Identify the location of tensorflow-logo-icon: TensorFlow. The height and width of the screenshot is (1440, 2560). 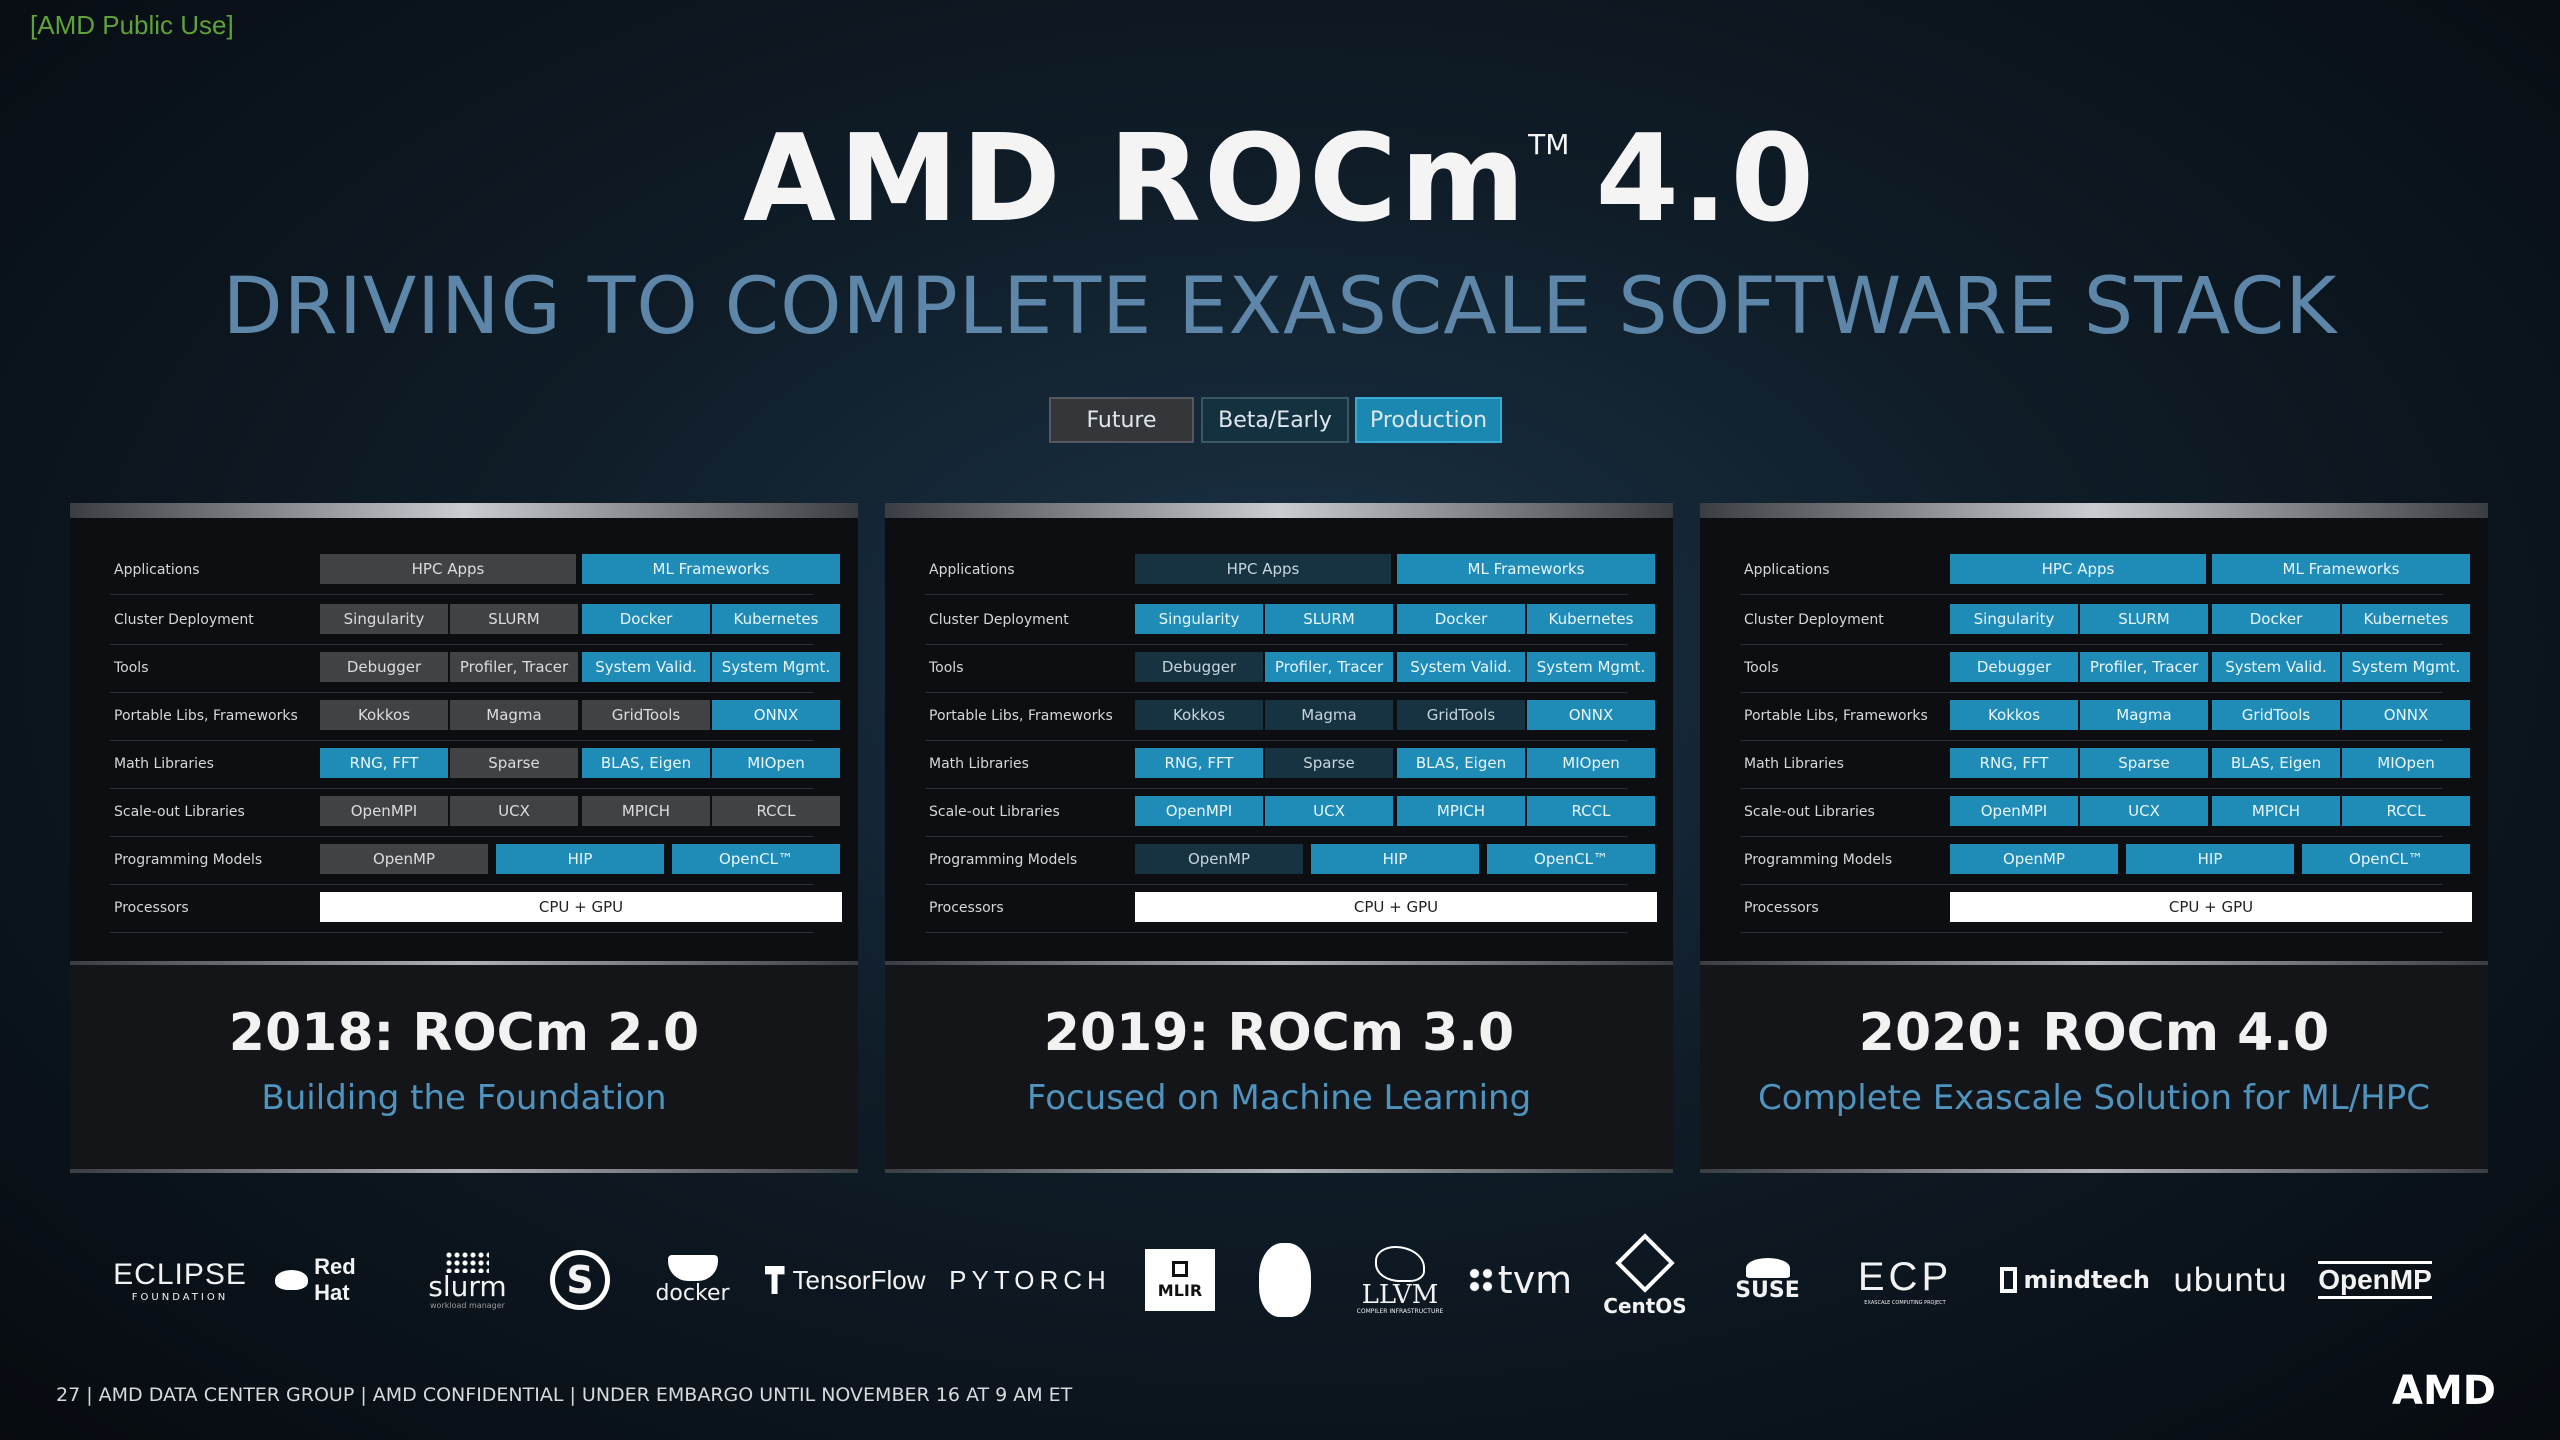
(845, 1280).